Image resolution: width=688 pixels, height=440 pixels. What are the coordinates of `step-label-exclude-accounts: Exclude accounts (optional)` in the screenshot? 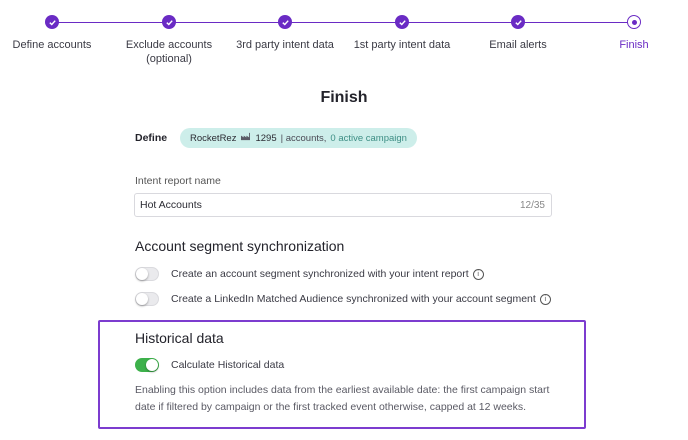 It's located at (169, 52).